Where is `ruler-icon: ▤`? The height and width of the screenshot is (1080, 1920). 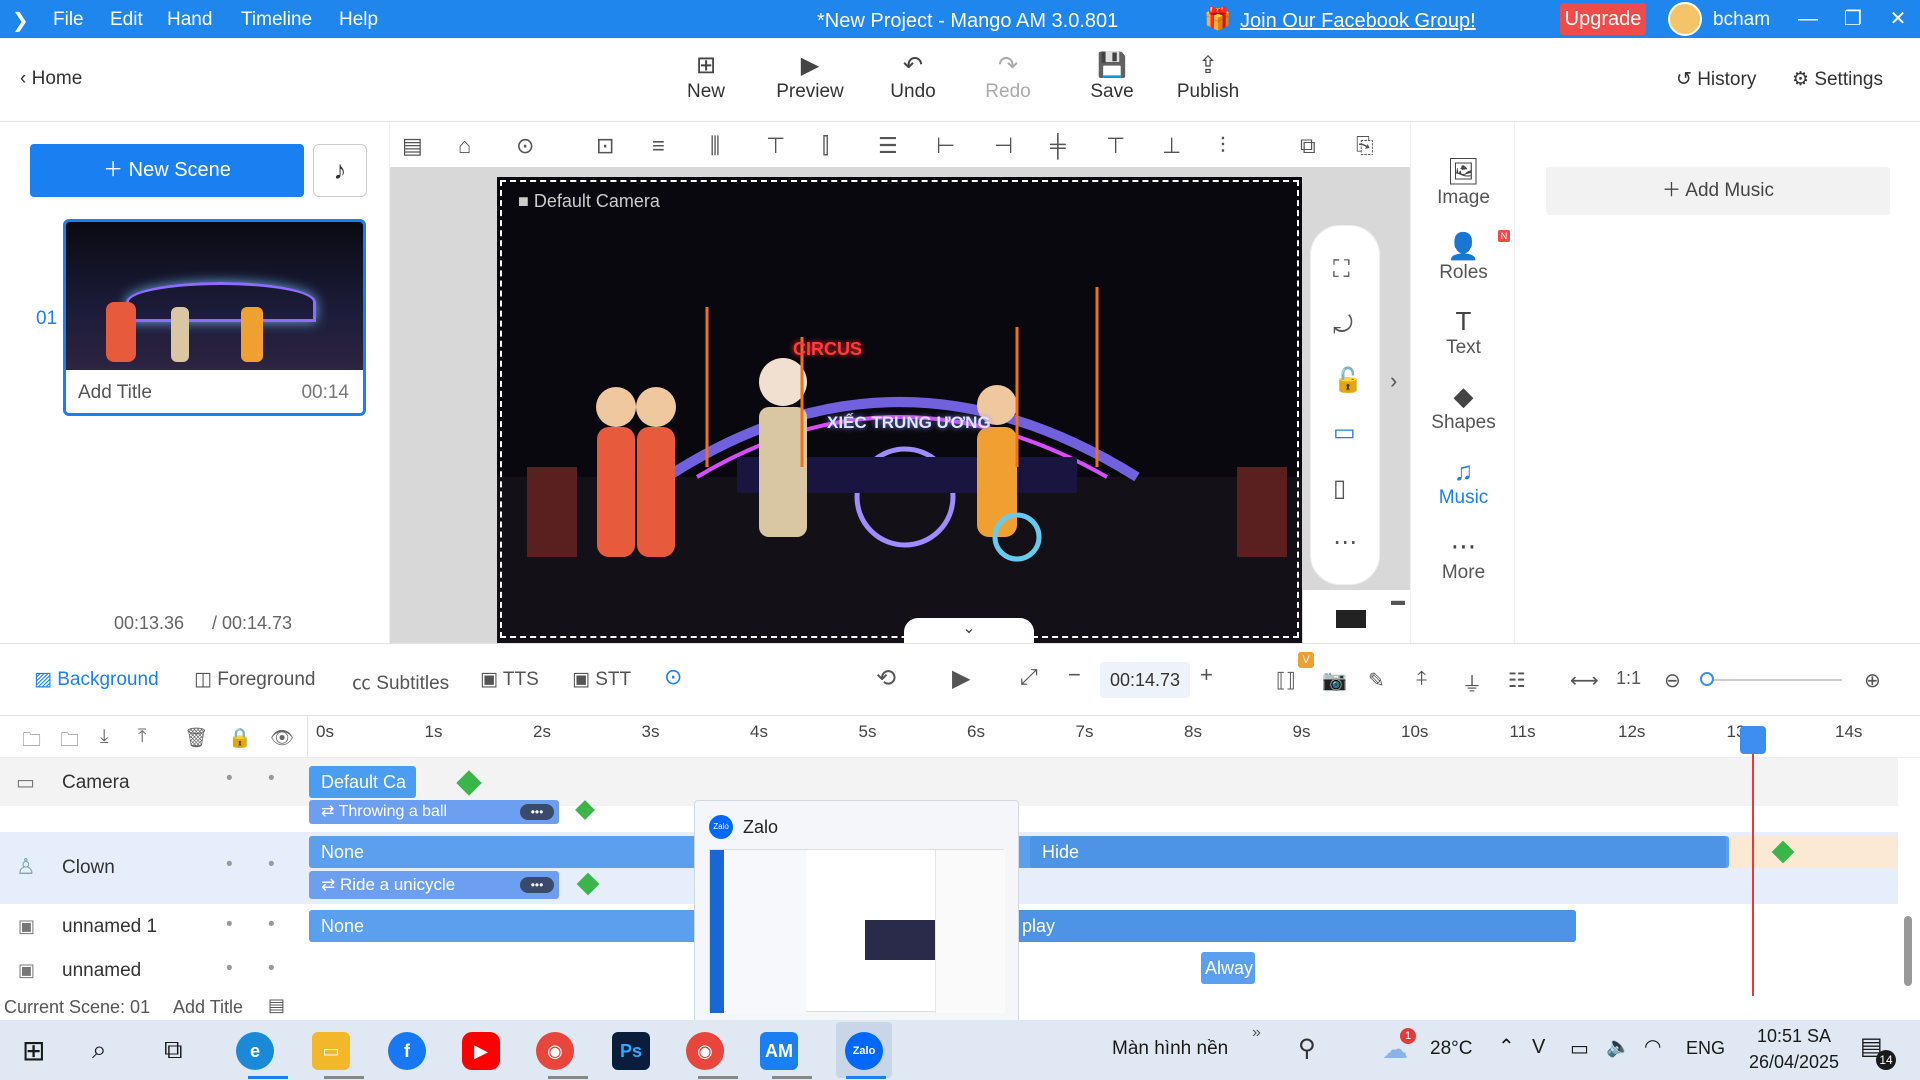
ruler-icon: ▤ is located at coordinates (412, 146).